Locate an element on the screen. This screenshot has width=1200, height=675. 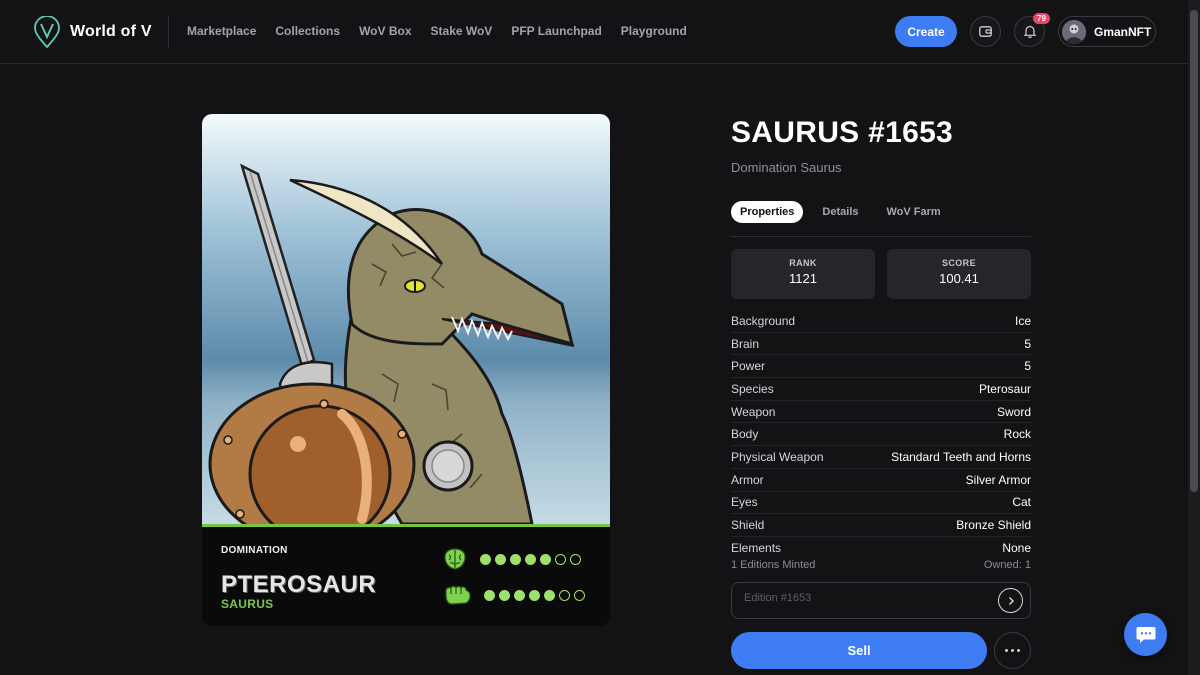
property-key: Power is located at coordinates (748, 366).